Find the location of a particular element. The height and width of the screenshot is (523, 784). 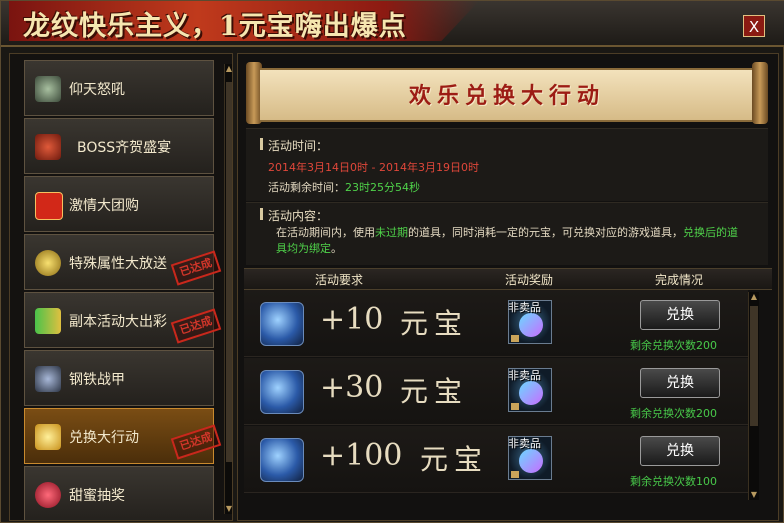

title-bar: 龙纹快乐主义，1元宝嗨出爆点 X is located at coordinates (392, 24).